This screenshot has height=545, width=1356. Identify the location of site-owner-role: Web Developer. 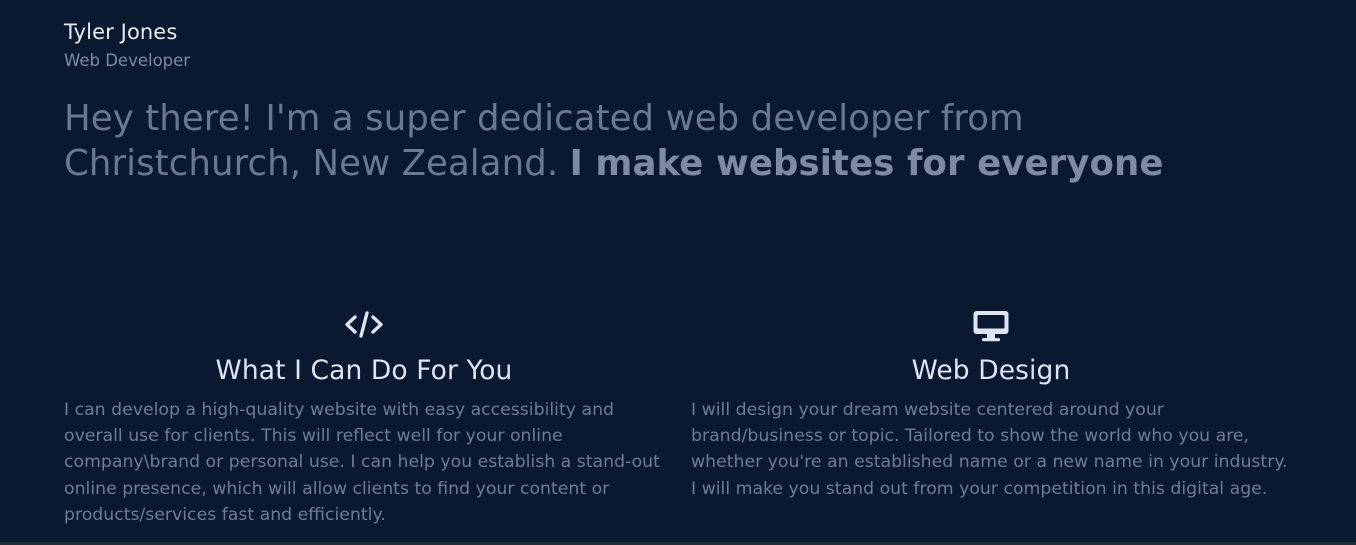
(127, 60).